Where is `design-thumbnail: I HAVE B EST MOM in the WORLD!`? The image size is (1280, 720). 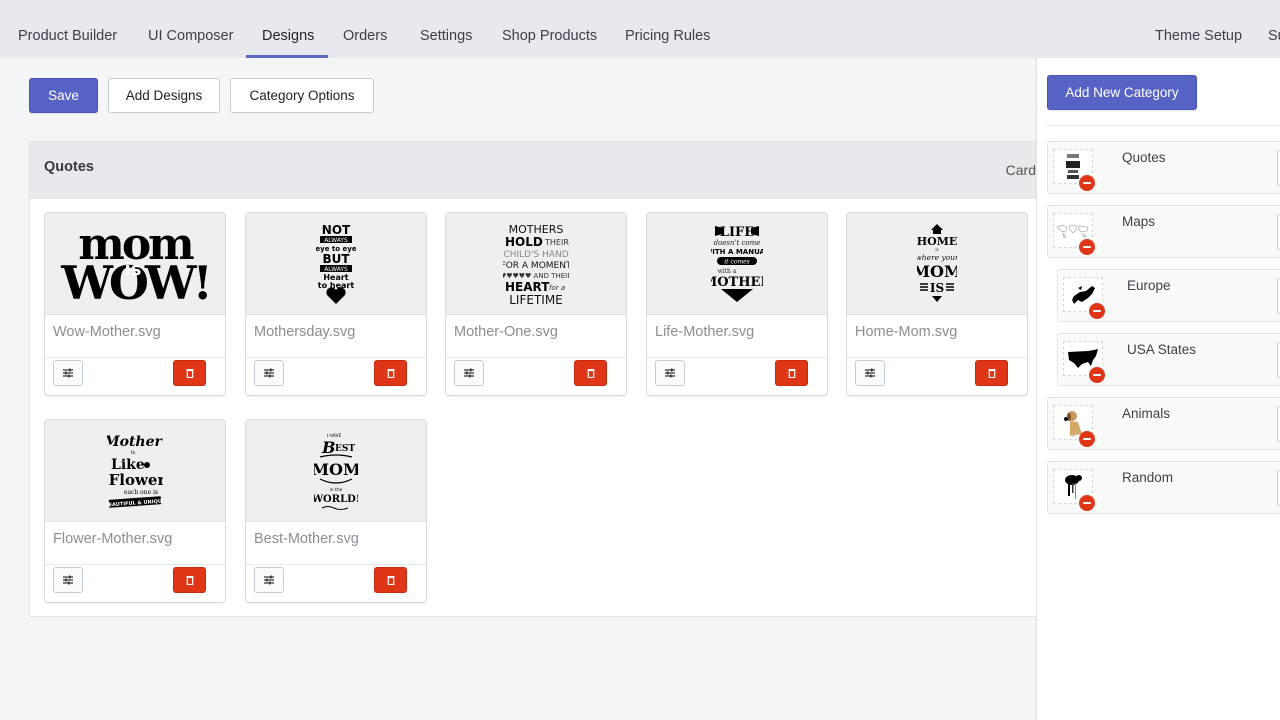
design-thumbnail: I HAVE B EST MOM in the WORLD! is located at coordinates (336, 471).